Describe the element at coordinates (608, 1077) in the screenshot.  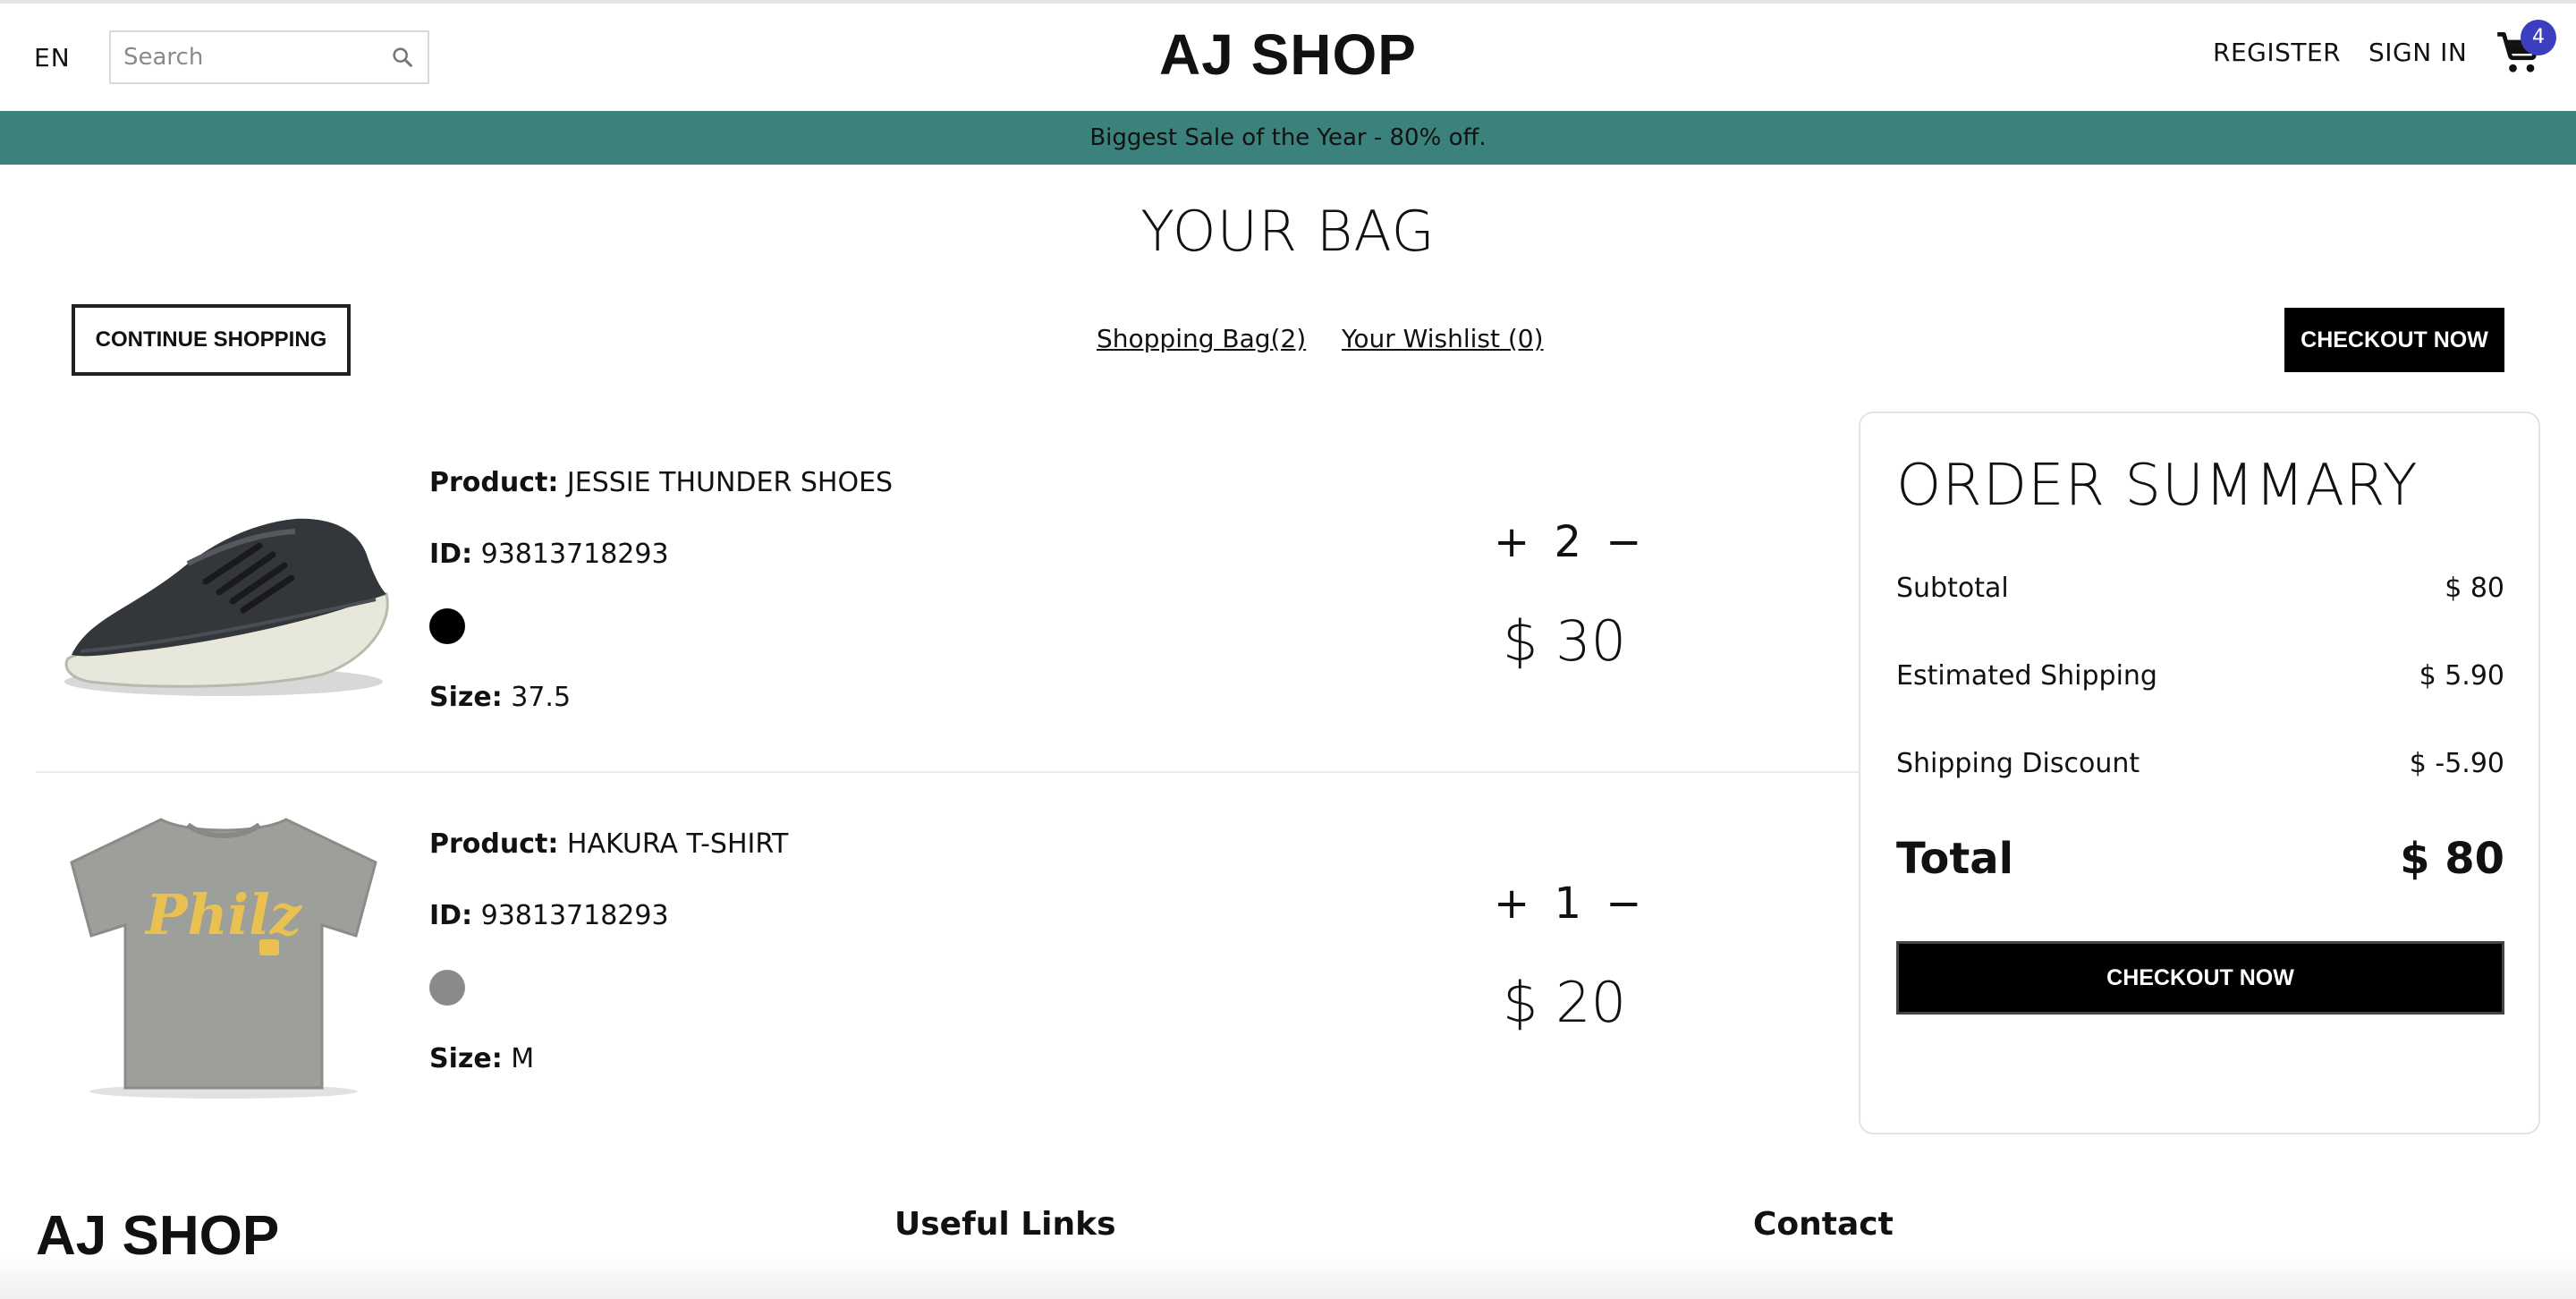
I see `product-size-line: Size: M` at that location.